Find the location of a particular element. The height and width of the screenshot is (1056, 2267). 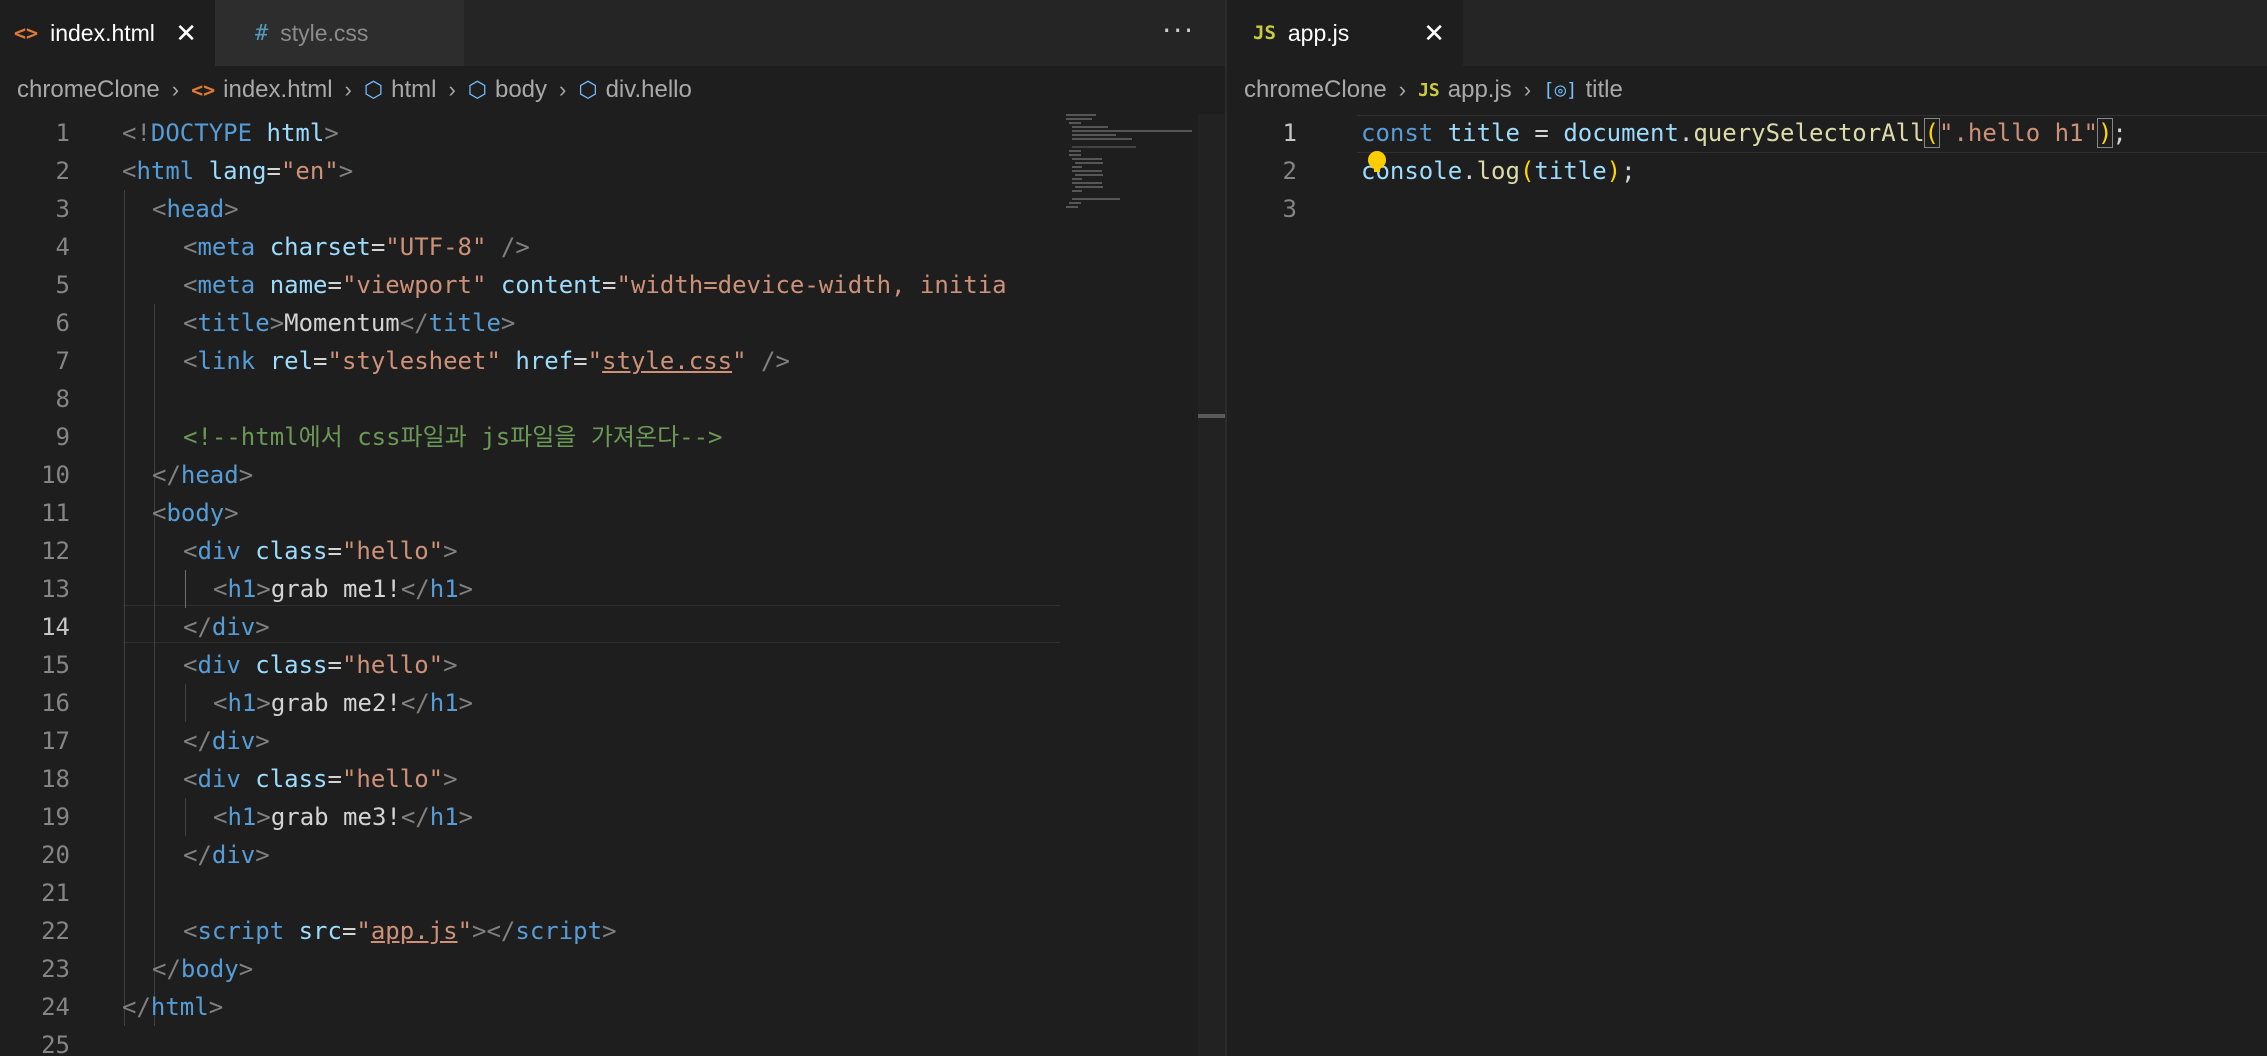

scrollbar-position-marker is located at coordinates (1211, 416).